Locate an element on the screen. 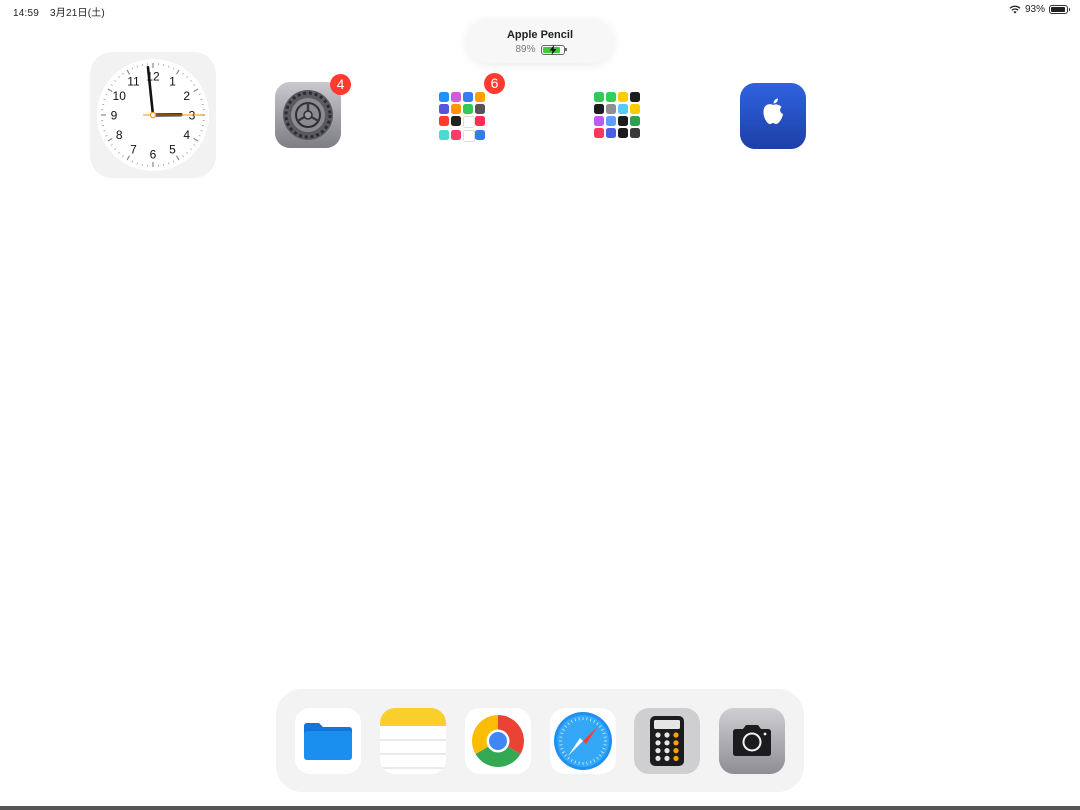 Image resolution: width=1080 pixels, height=810 pixels. home-indicator is located at coordinates (540, 808).